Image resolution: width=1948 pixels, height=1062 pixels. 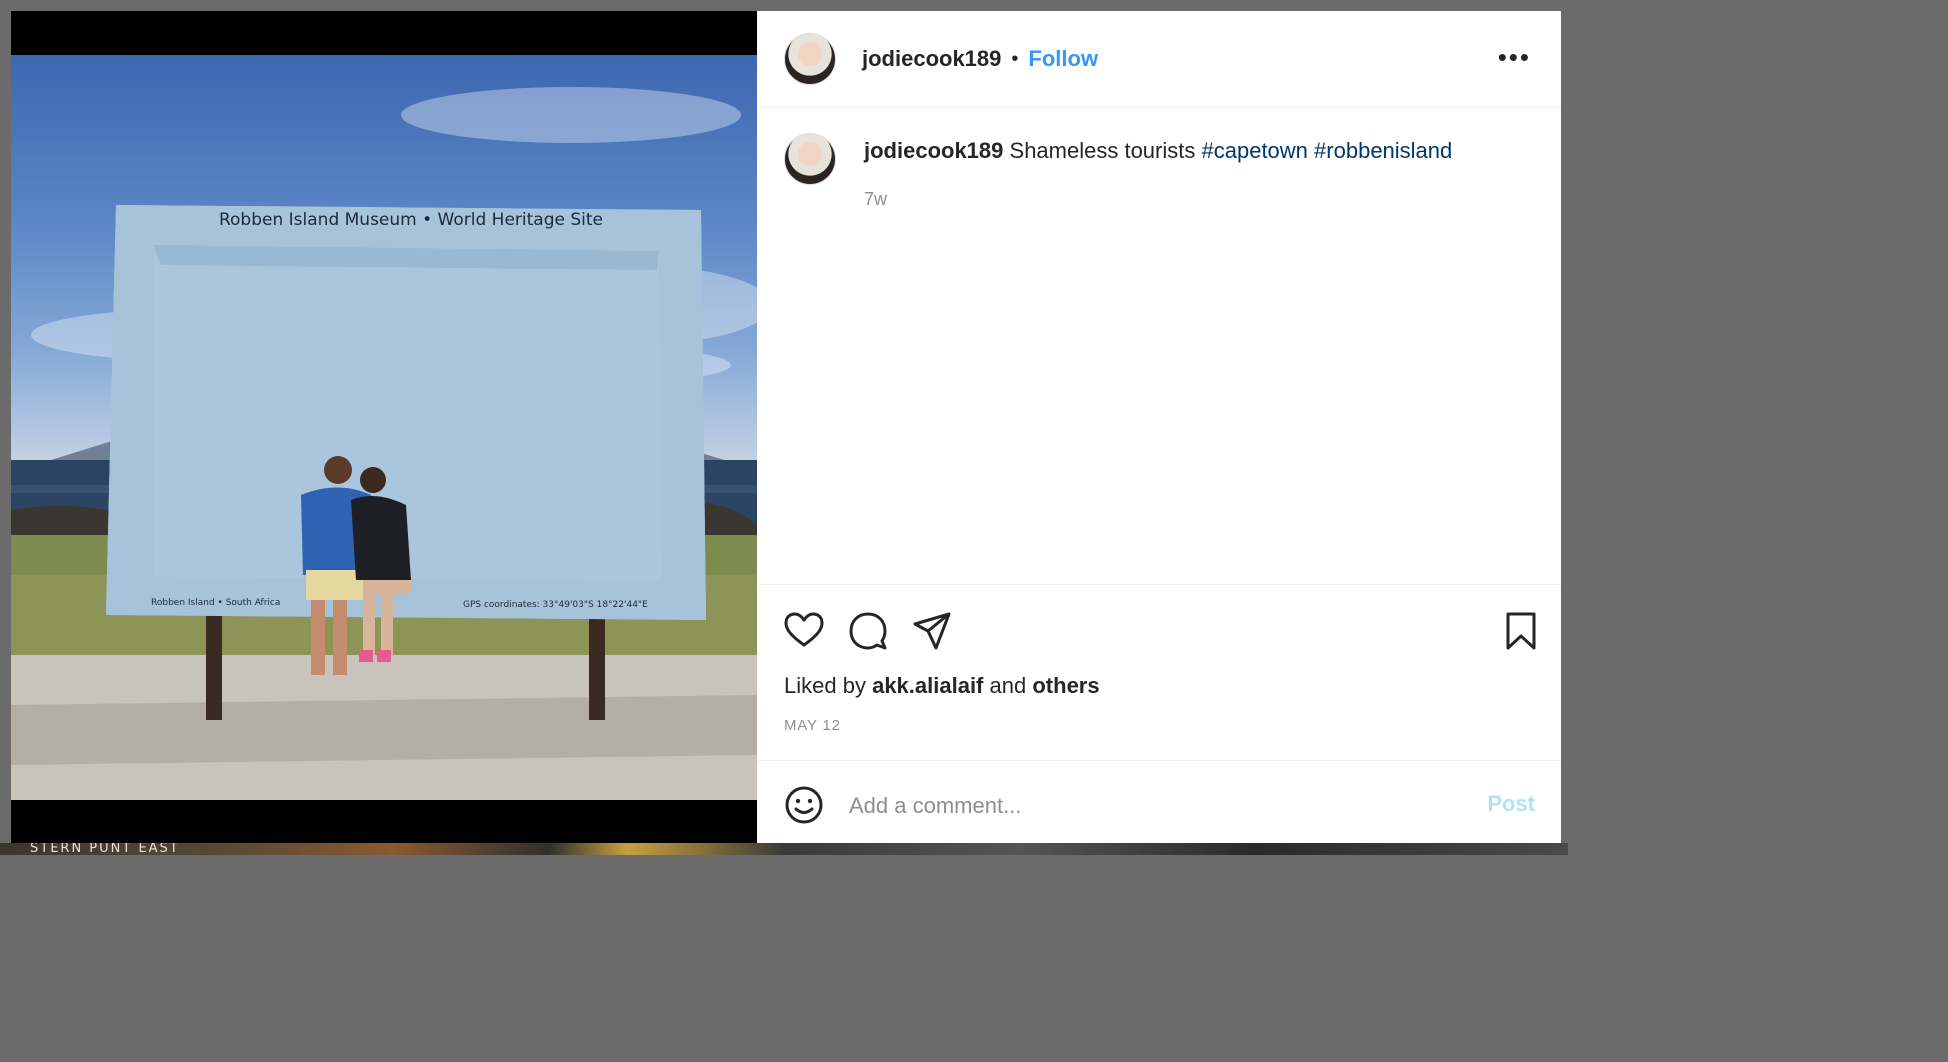 What do you see at coordinates (933, 150) in the screenshot?
I see `caption-username: jodiecook189` at bounding box center [933, 150].